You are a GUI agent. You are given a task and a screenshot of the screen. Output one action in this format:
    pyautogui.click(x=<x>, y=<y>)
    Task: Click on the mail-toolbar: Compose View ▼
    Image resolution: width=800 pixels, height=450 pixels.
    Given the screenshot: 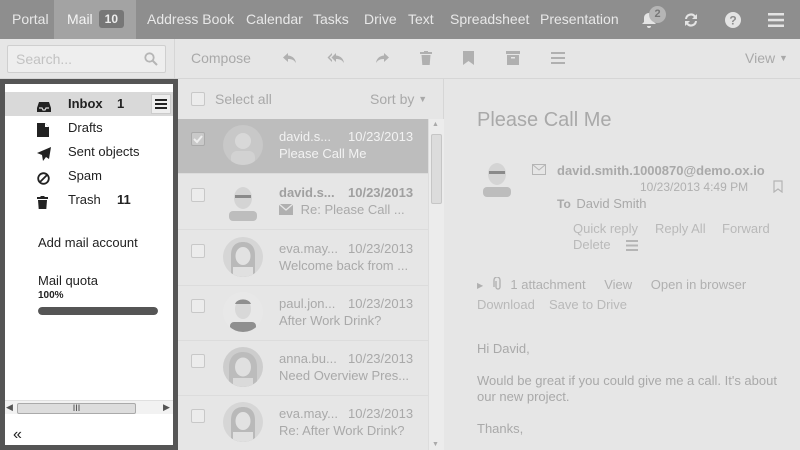 What is the action you would take?
    pyautogui.click(x=400, y=59)
    